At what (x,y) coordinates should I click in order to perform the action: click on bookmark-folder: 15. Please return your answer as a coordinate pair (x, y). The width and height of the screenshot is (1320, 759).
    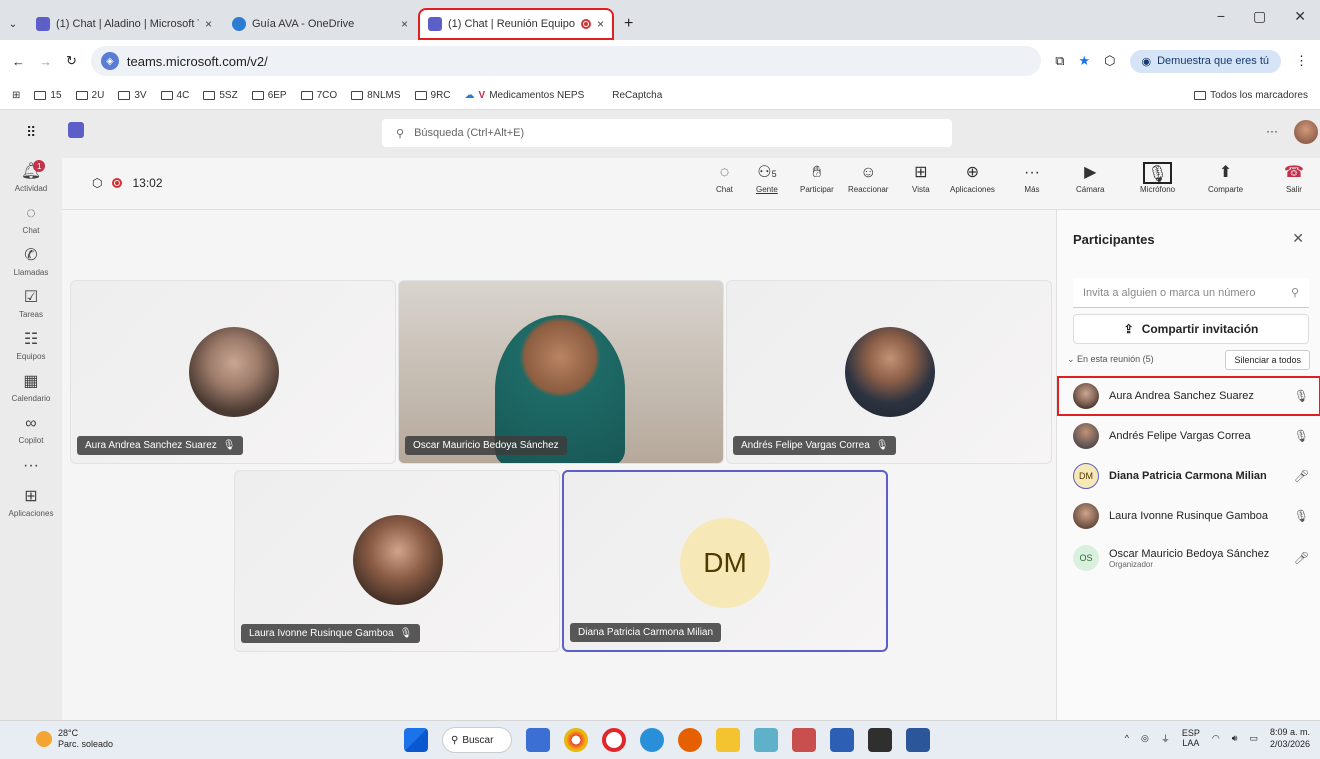
    Looking at the image, I should click on (48, 95).